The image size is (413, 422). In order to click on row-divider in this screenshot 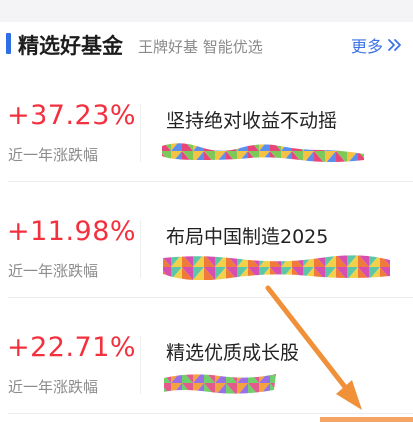, I will do `click(210, 413)`.